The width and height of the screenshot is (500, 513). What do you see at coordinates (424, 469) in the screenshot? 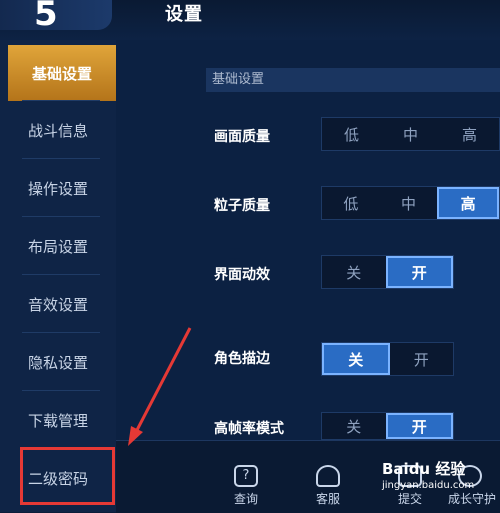
I see `watermark-brand: Baidu 经验` at bounding box center [424, 469].